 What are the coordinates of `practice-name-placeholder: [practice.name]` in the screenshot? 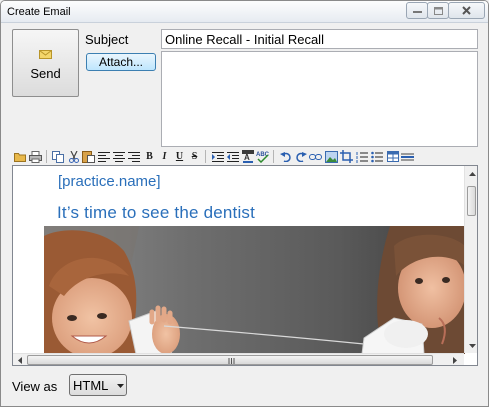 It's located at (109, 181).